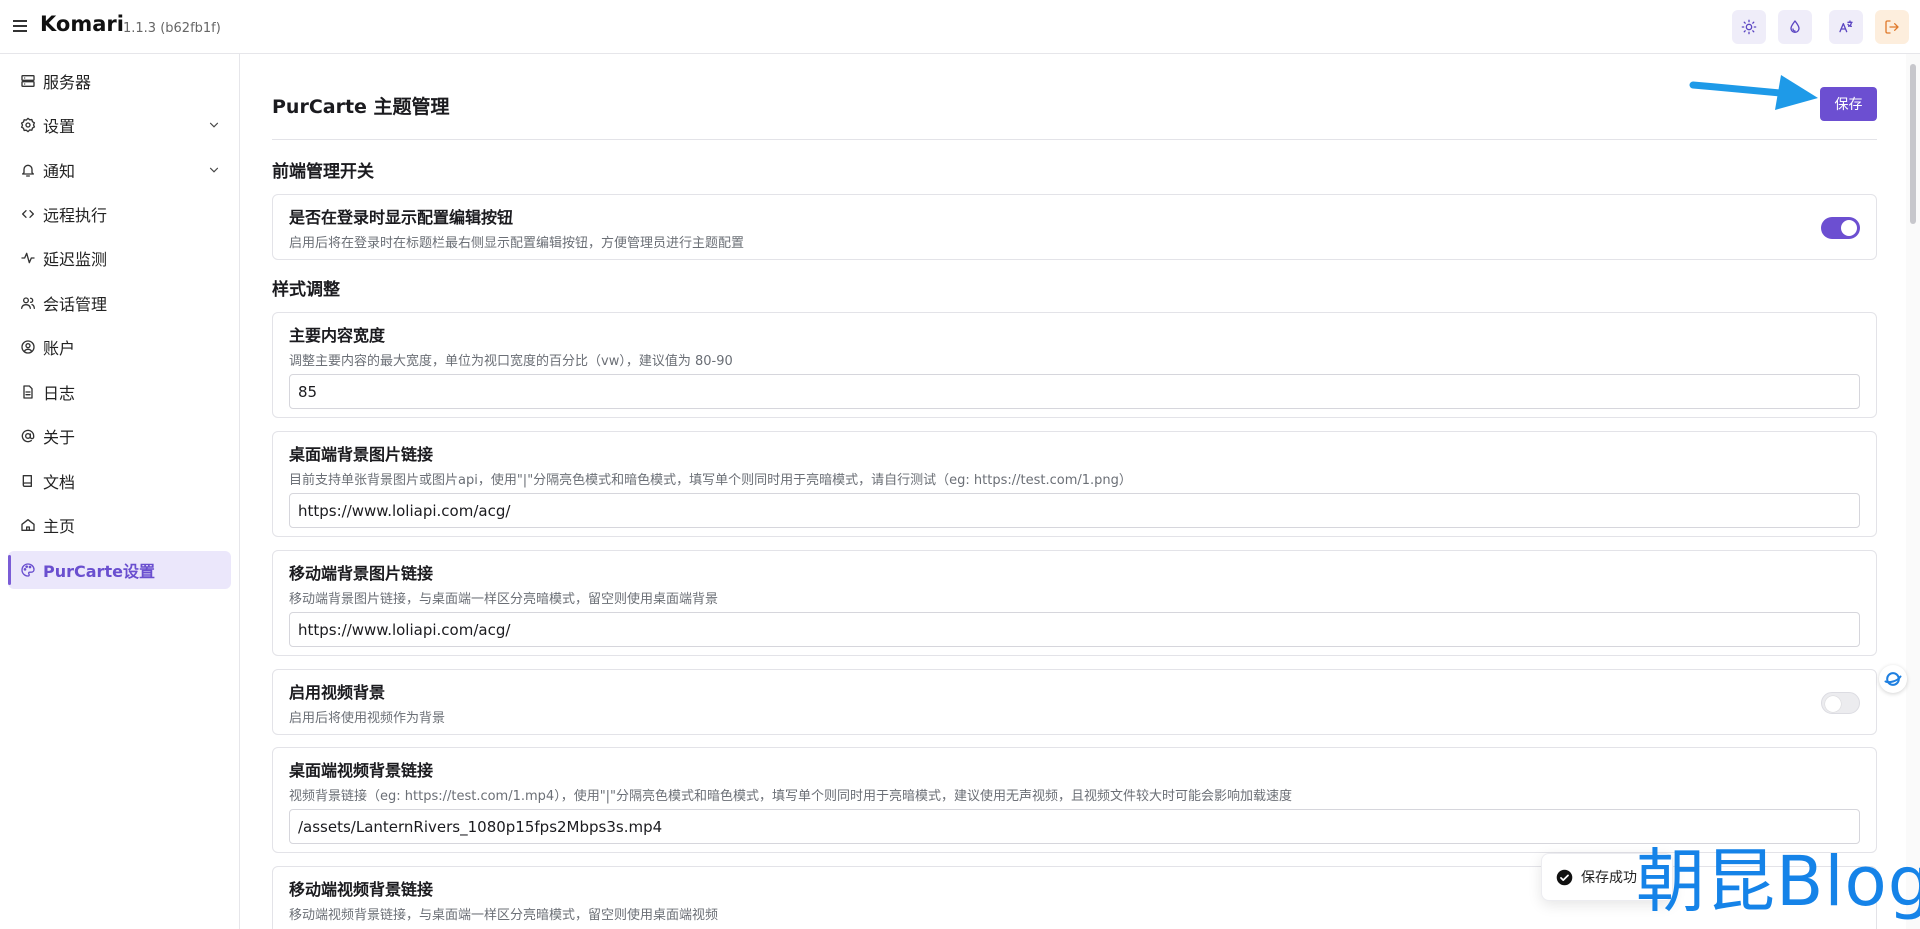 The width and height of the screenshot is (1920, 929). I want to click on card-description: 移动端视频背景链接，与桌面端一样区分亮暗模式，留空则使用桌面端视频, so click(504, 915).